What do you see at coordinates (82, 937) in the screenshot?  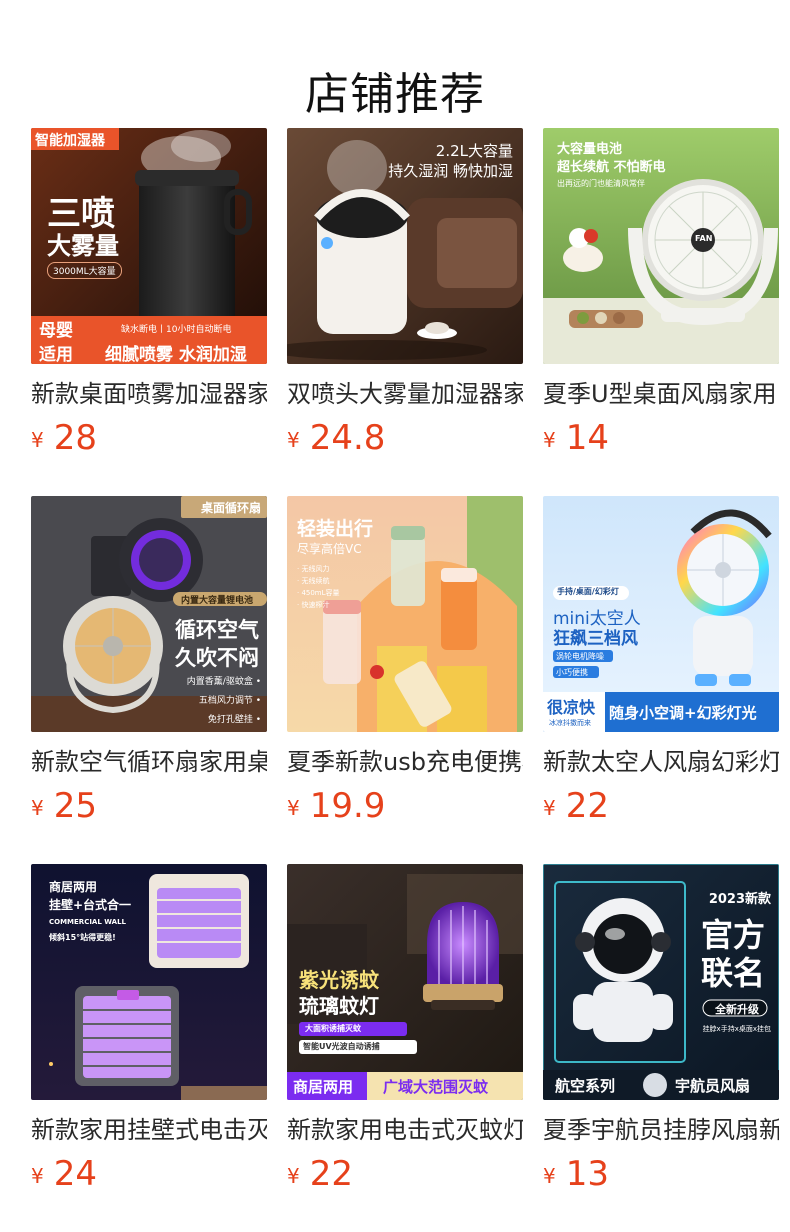 I see `image-subline: 倾斜15°站得更稳!` at bounding box center [82, 937].